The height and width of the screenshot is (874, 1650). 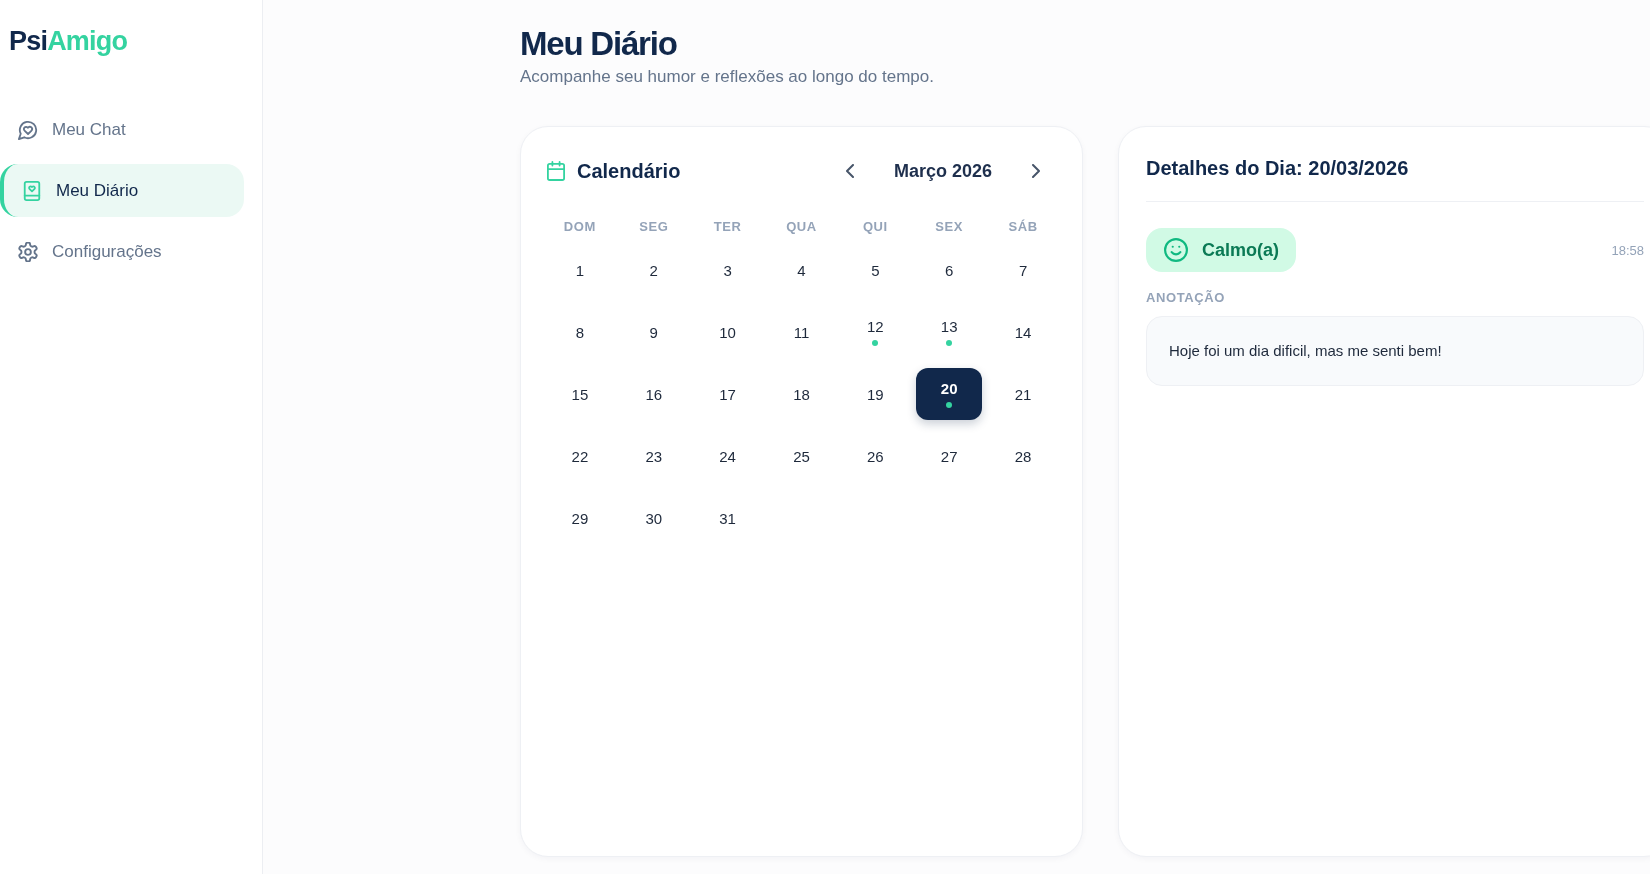 What do you see at coordinates (653, 270) in the screenshot?
I see `calendar-day: 2` at bounding box center [653, 270].